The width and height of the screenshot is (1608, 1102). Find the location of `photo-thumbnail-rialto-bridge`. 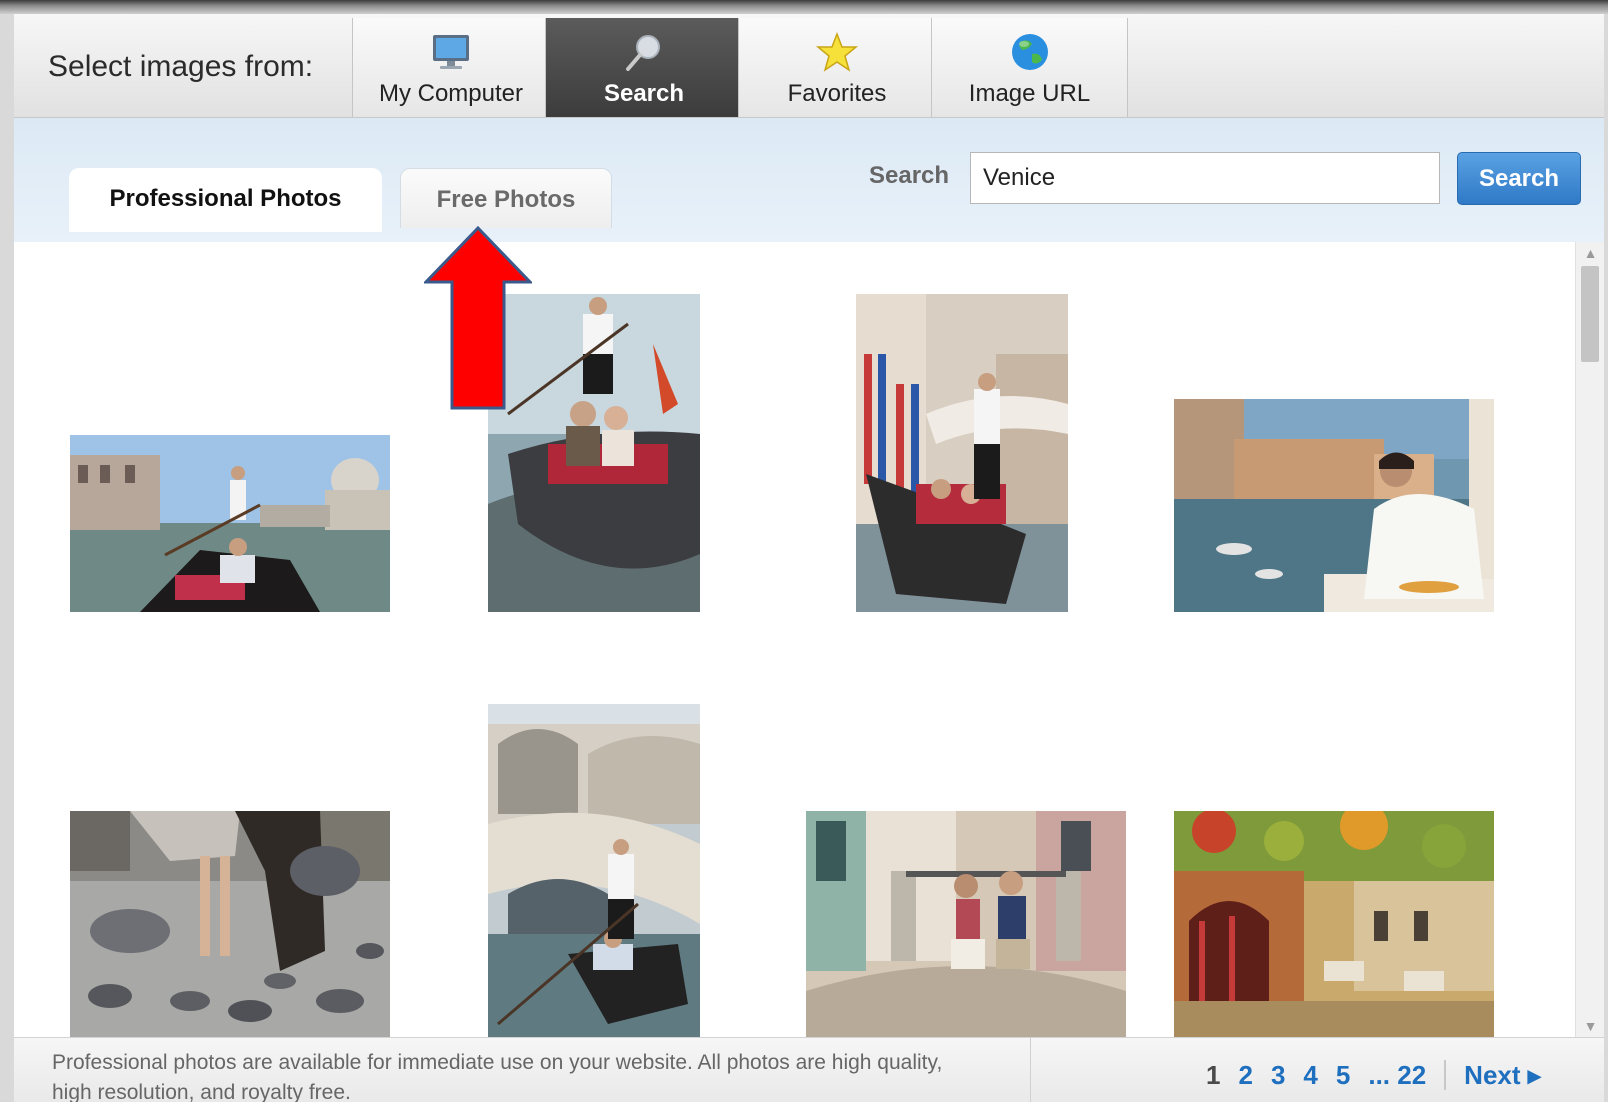

photo-thumbnail-rialto-bridge is located at coordinates (594, 870).